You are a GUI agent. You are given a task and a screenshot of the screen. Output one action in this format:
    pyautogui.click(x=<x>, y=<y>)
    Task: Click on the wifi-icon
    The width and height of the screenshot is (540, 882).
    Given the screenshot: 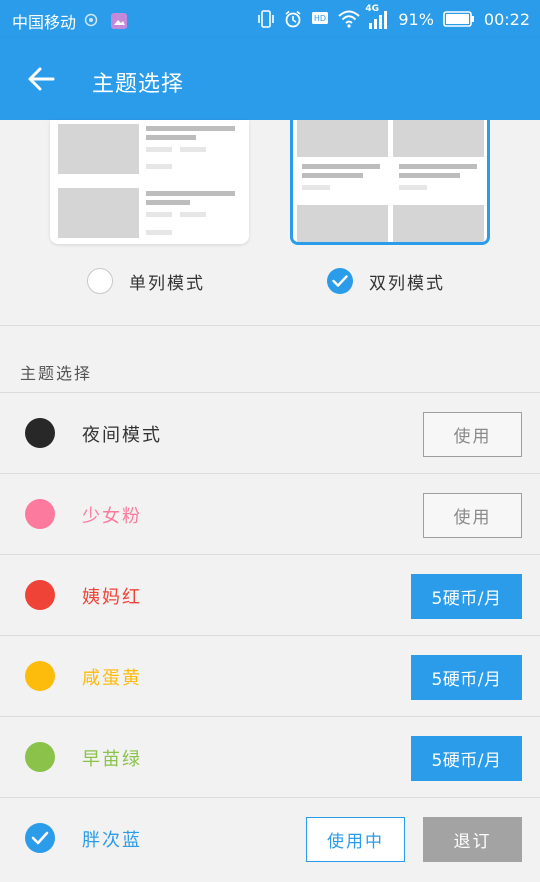 What is the action you would take?
    pyautogui.click(x=349, y=19)
    